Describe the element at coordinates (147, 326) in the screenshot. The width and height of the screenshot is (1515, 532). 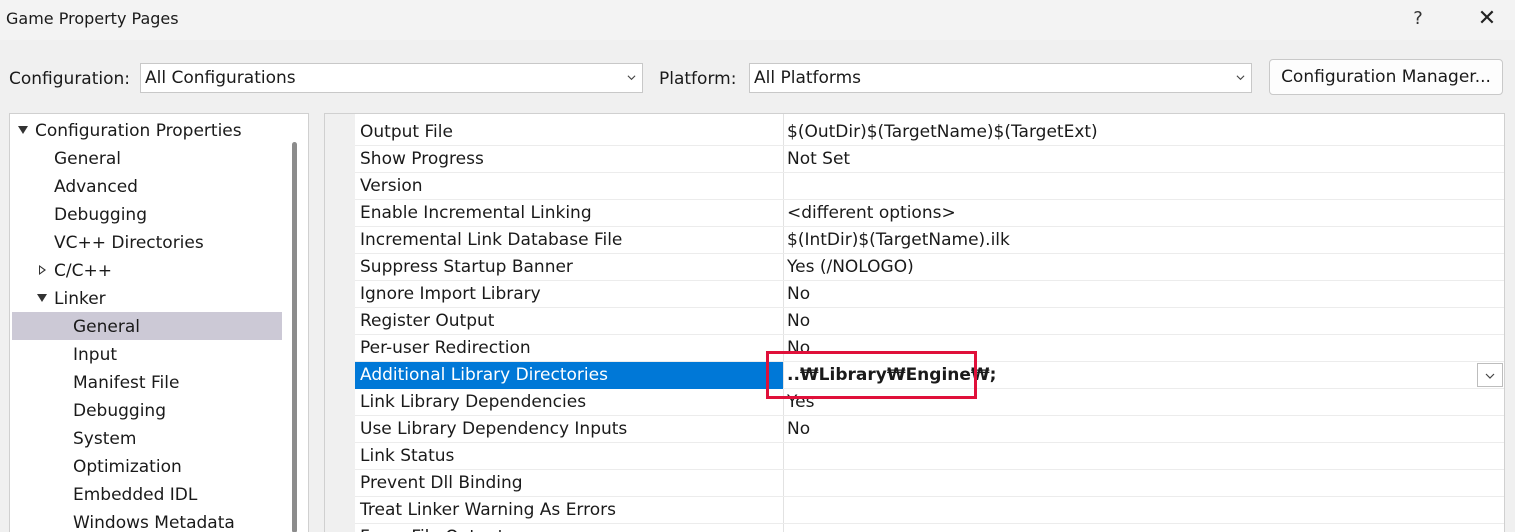
I see `tree-selection` at that location.